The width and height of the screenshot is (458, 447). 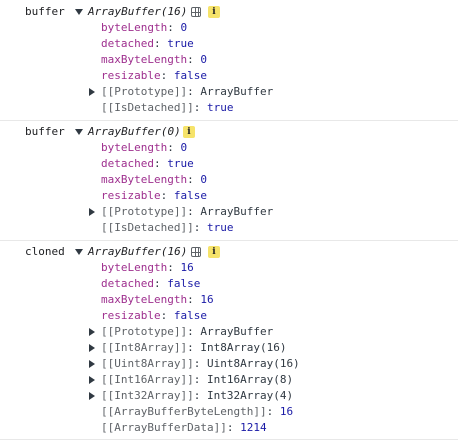 What do you see at coordinates (147, 363) in the screenshot?
I see `prop-key: [[Uint8Array]]` at bounding box center [147, 363].